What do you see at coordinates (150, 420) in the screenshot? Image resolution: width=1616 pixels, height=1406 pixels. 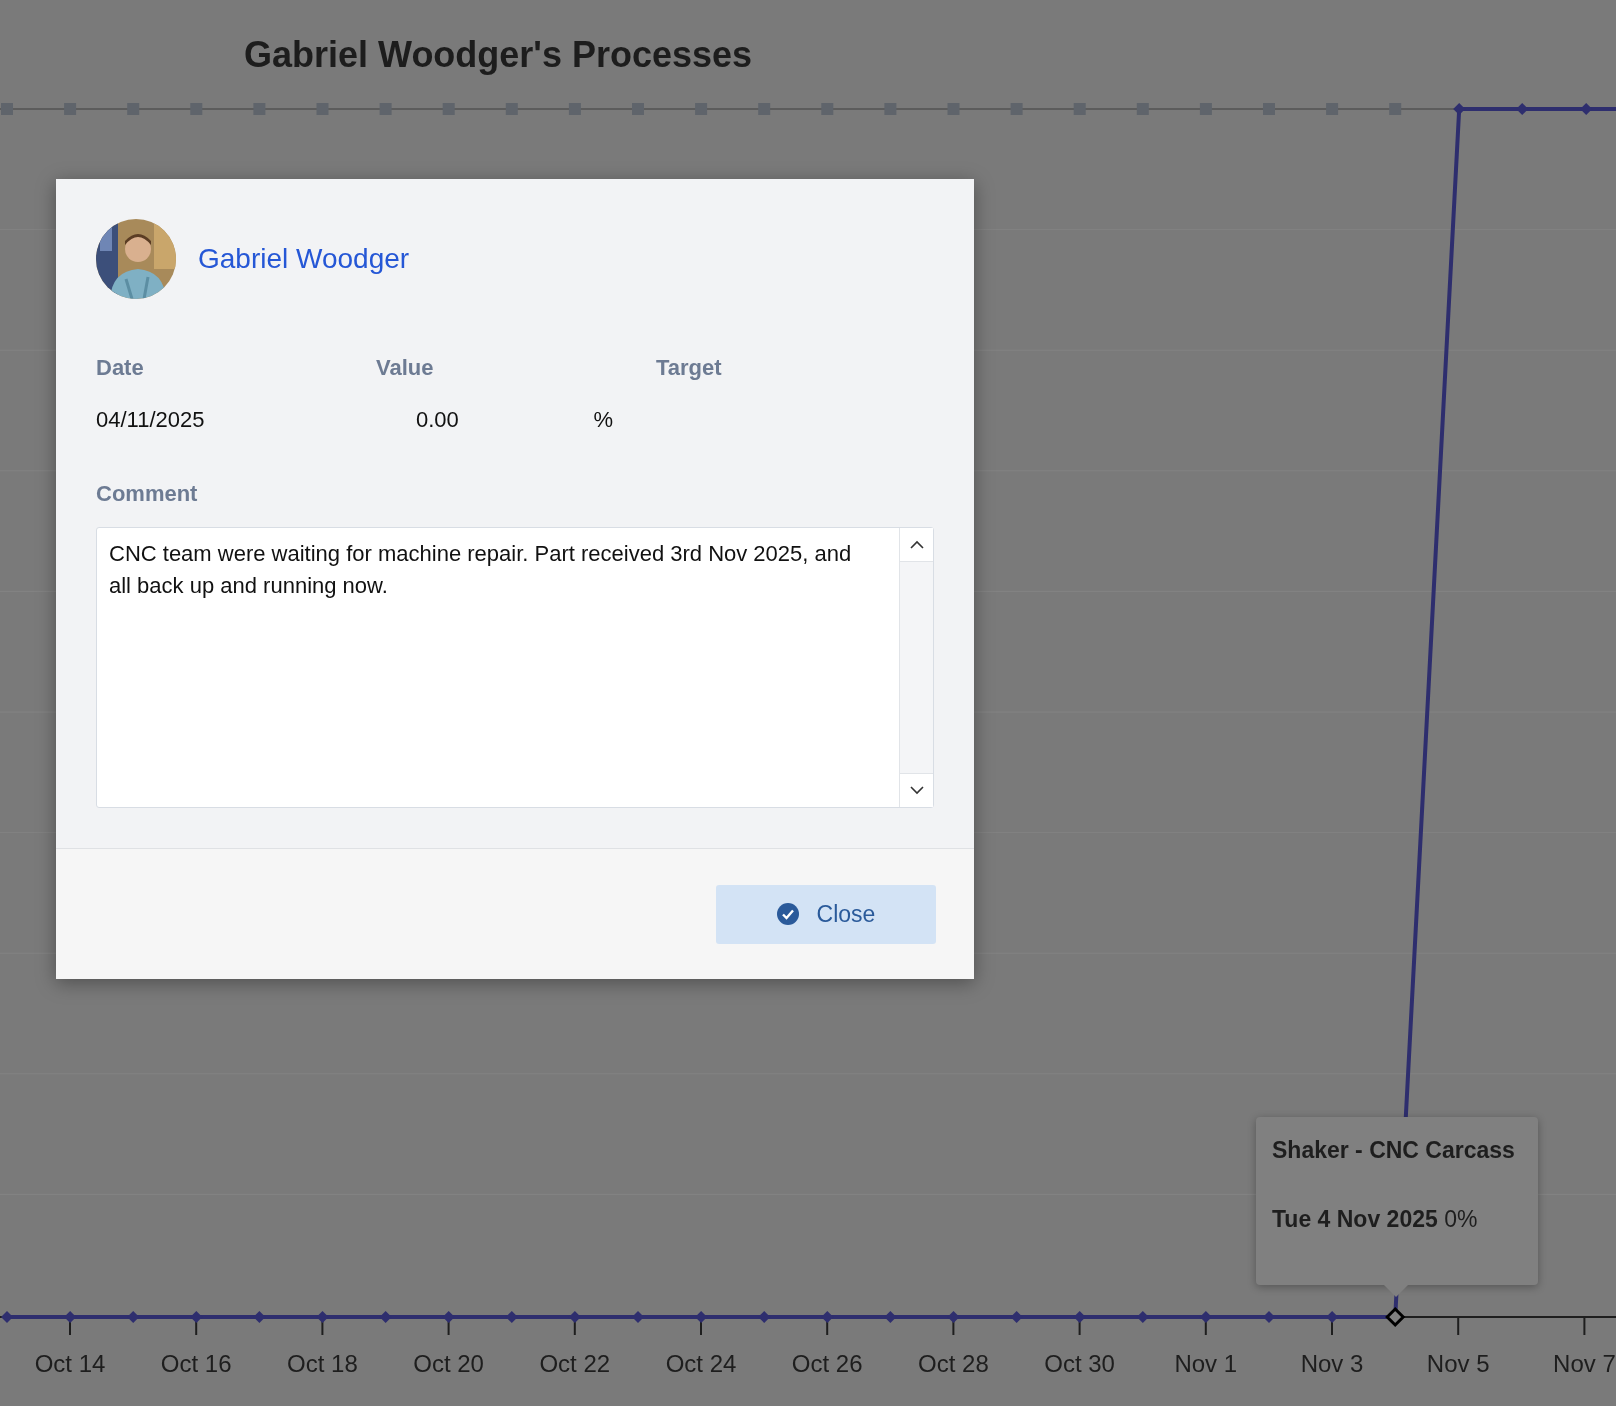 I see `field-value: 04/11/2025` at bounding box center [150, 420].